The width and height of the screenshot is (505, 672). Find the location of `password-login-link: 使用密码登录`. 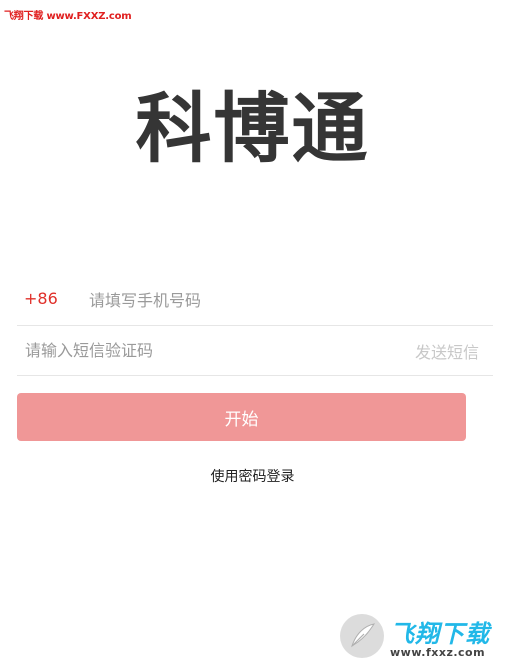

password-login-link: 使用密码登录 is located at coordinates (252, 476).